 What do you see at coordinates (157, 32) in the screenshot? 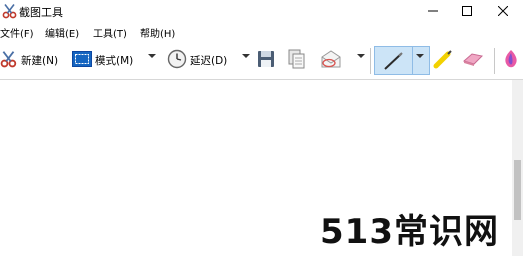
I see `menu-help: 帮助(H)` at bounding box center [157, 32].